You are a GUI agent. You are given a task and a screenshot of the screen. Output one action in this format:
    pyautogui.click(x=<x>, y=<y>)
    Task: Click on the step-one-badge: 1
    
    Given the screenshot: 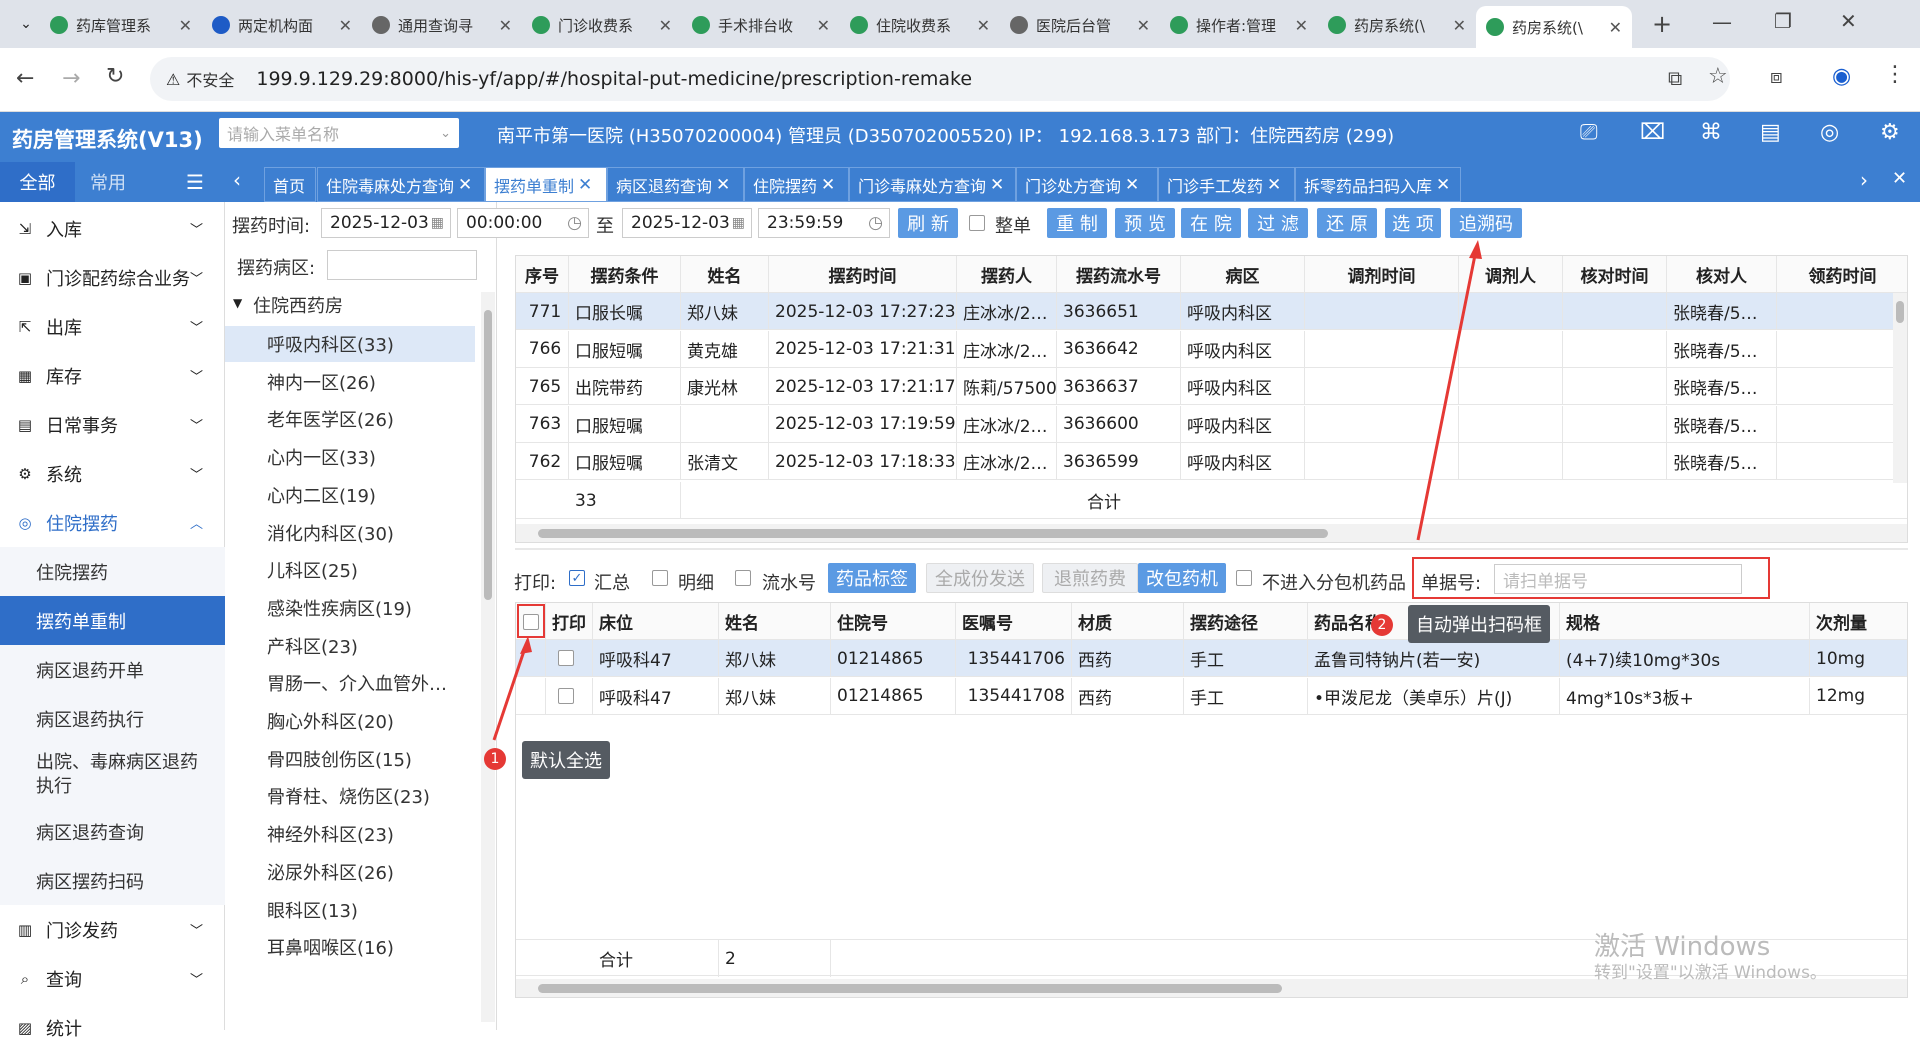 What is the action you would take?
    pyautogui.click(x=495, y=759)
    